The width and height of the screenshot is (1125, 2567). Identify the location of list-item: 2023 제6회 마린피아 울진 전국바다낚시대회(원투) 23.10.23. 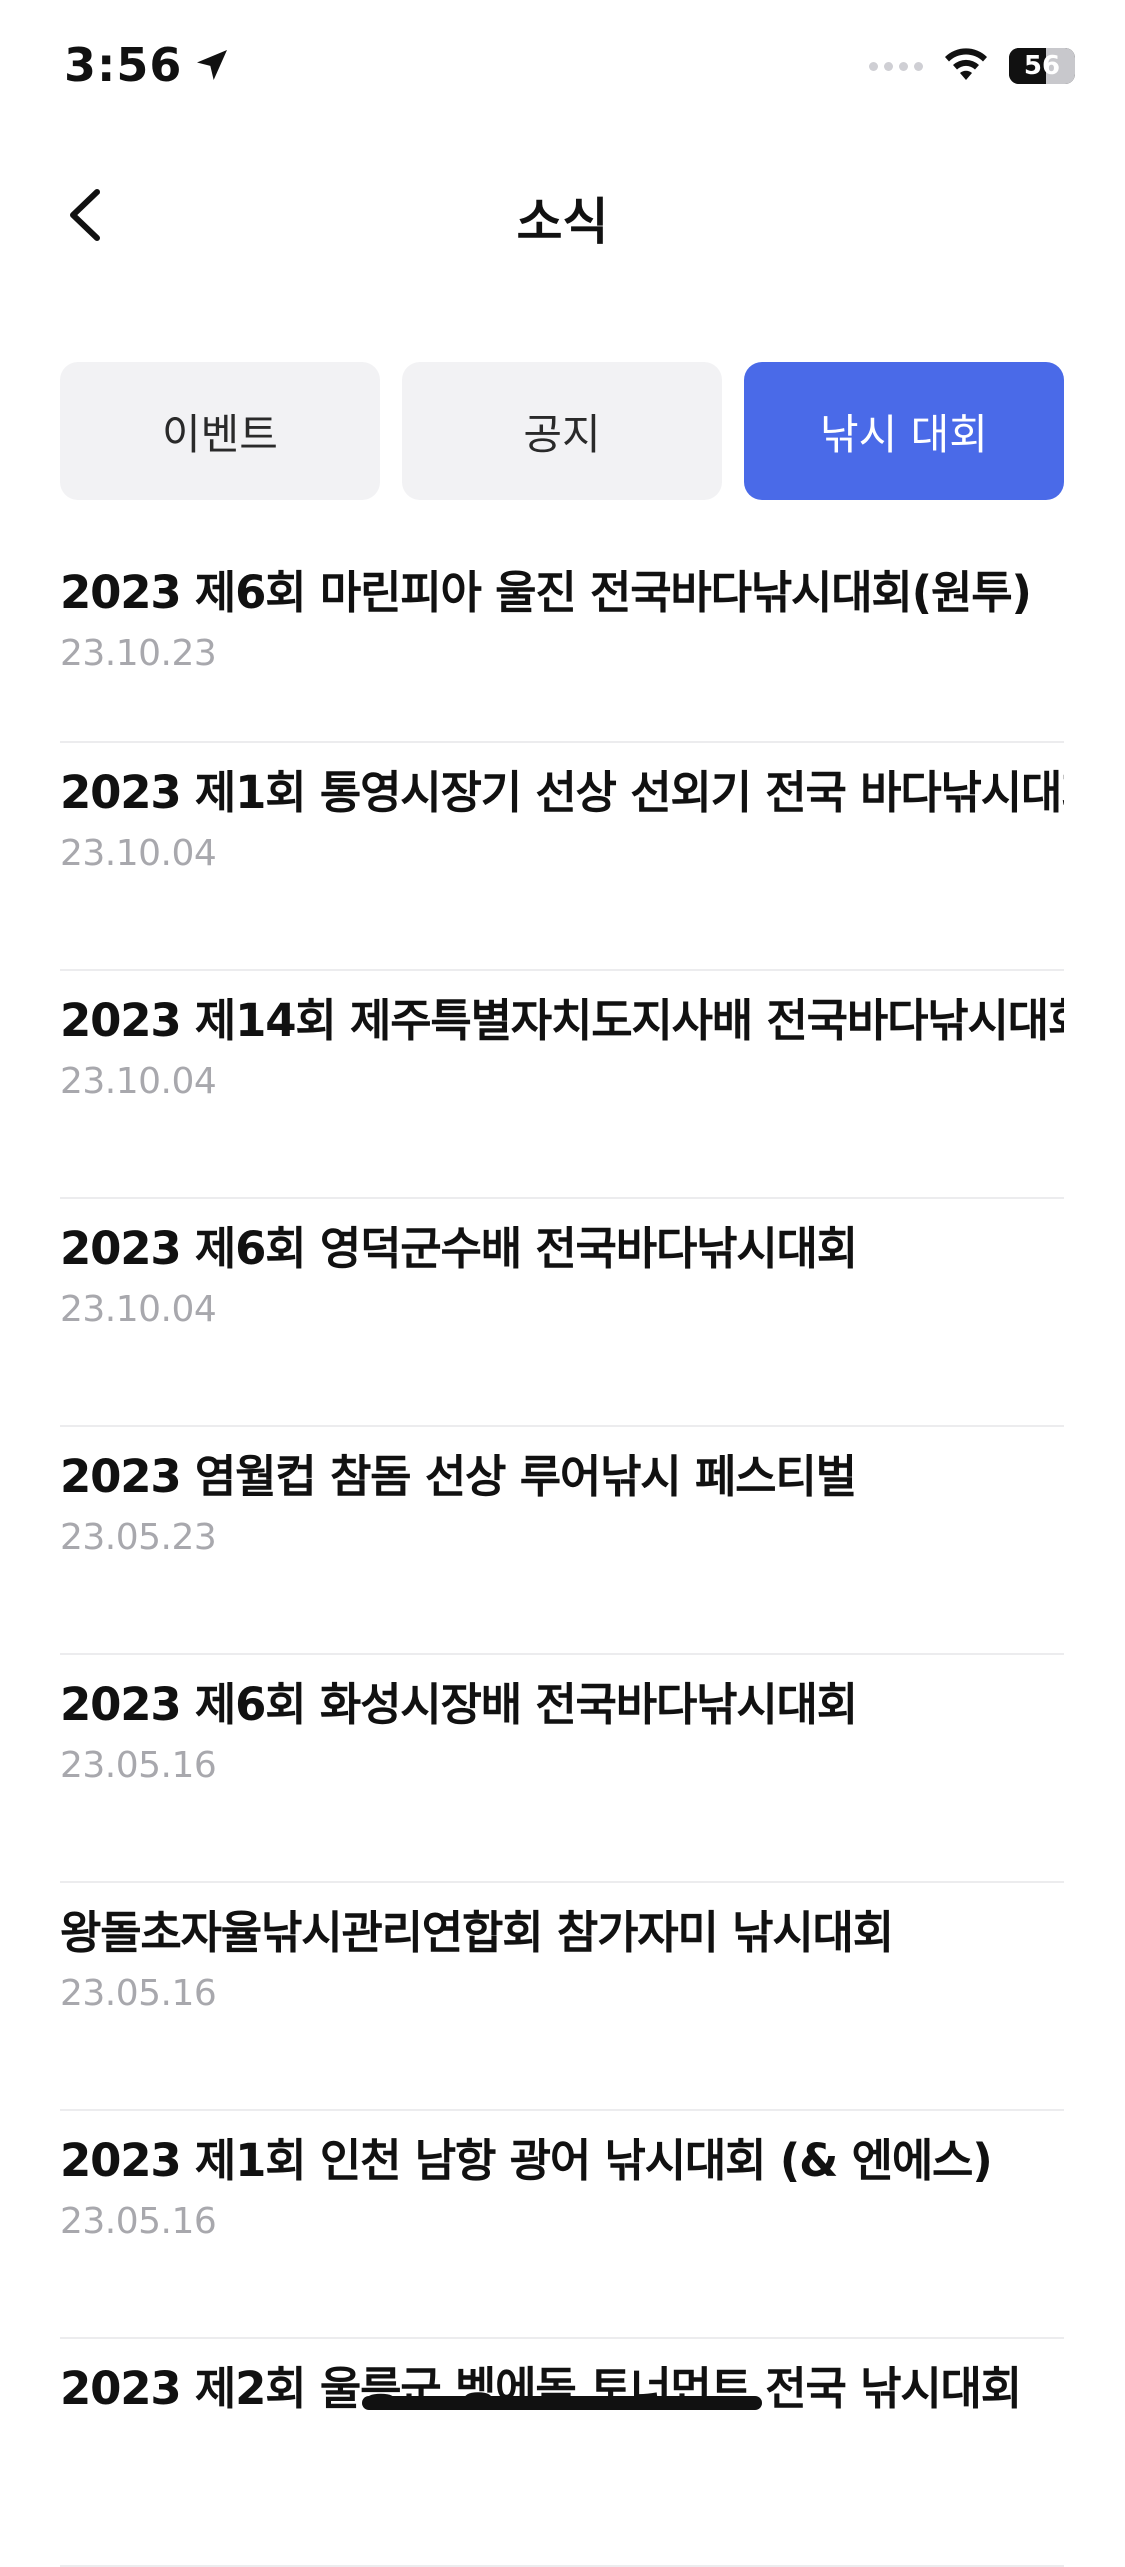
(562, 644).